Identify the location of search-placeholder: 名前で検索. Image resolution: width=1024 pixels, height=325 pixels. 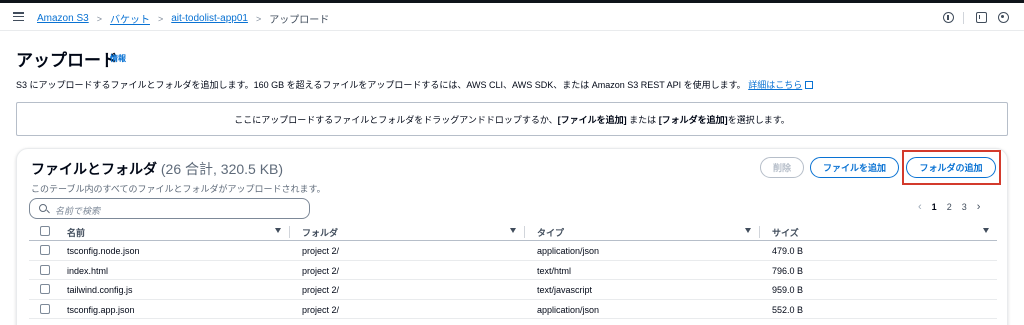
(78, 211).